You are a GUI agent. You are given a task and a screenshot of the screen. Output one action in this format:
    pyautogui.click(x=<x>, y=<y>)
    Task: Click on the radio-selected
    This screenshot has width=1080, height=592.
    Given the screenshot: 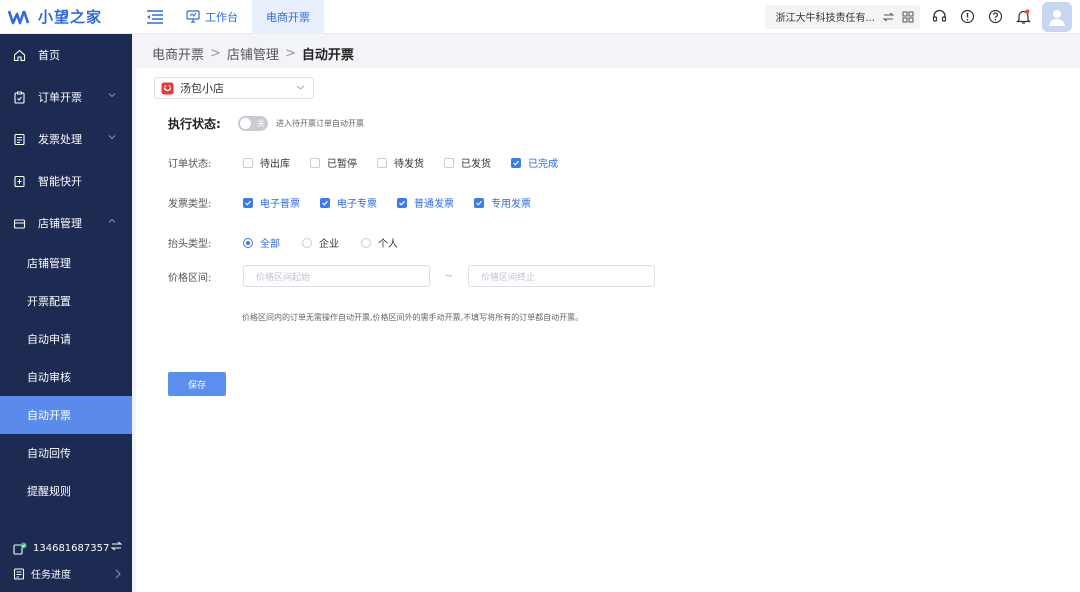 What is the action you would take?
    pyautogui.click(x=248, y=242)
    